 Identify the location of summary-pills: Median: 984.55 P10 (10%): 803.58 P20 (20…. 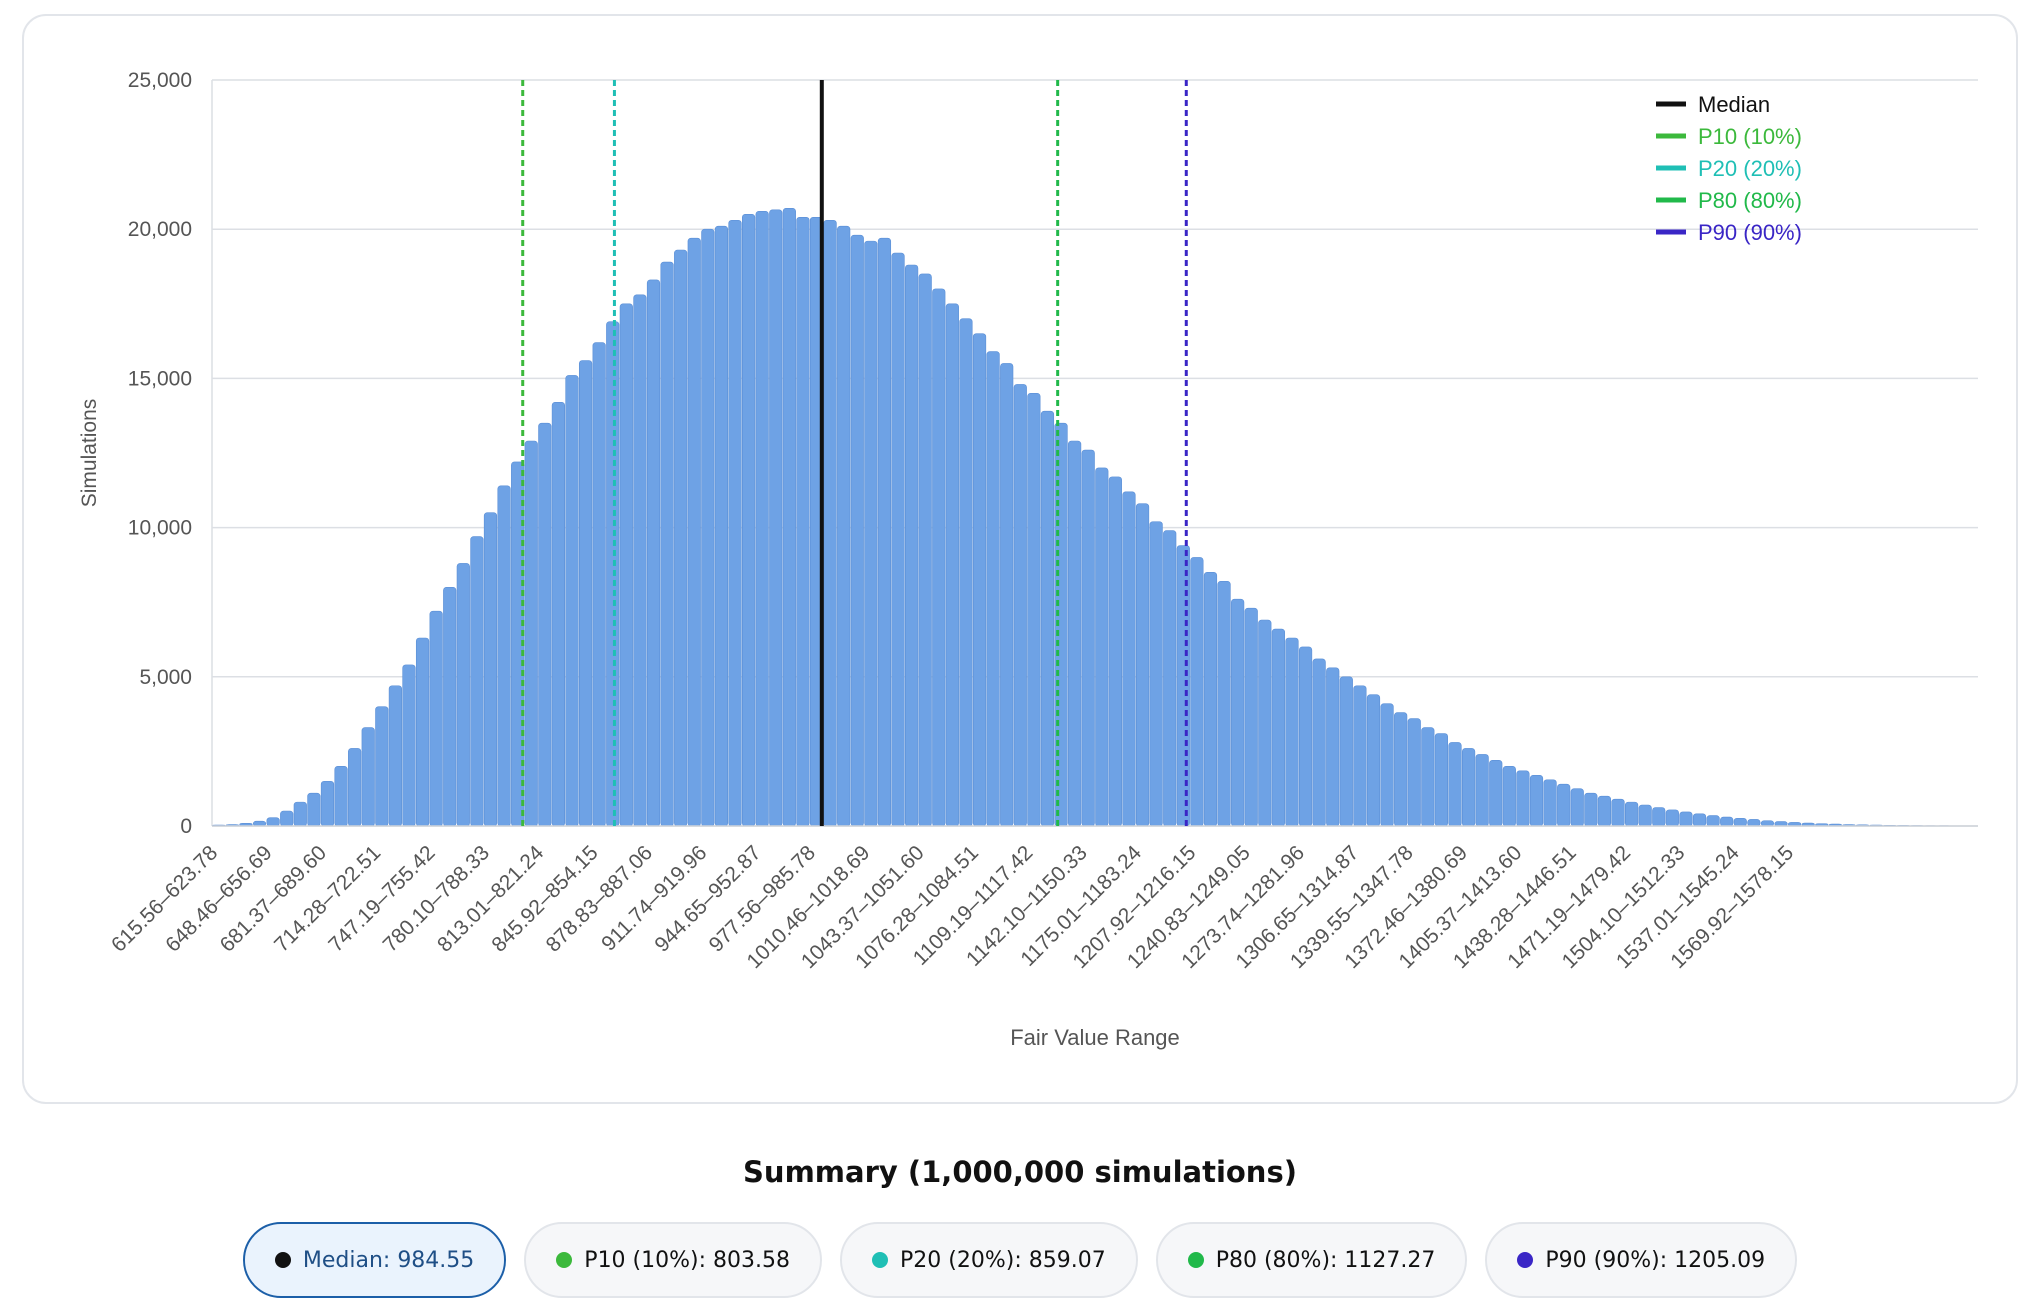
(1020, 1260).